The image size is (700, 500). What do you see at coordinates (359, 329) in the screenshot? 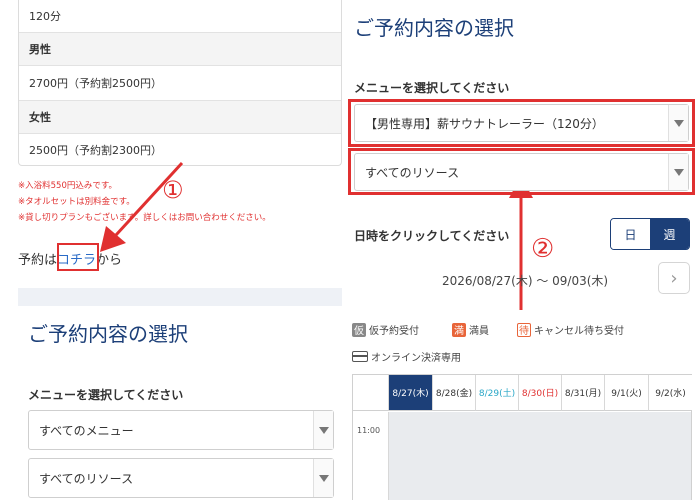
I see `badge-tentative: 仮` at bounding box center [359, 329].